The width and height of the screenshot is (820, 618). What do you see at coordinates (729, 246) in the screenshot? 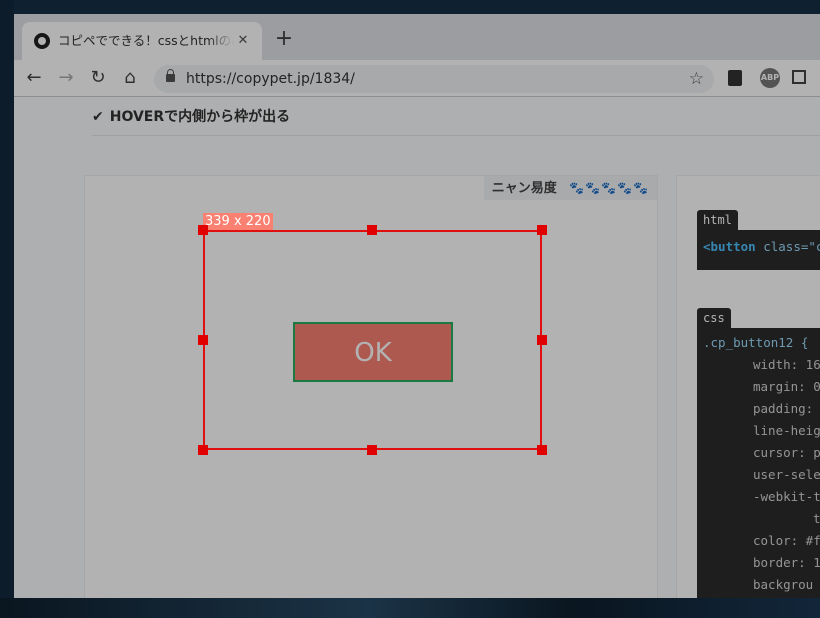
I see `html-tag-token: <button` at bounding box center [729, 246].